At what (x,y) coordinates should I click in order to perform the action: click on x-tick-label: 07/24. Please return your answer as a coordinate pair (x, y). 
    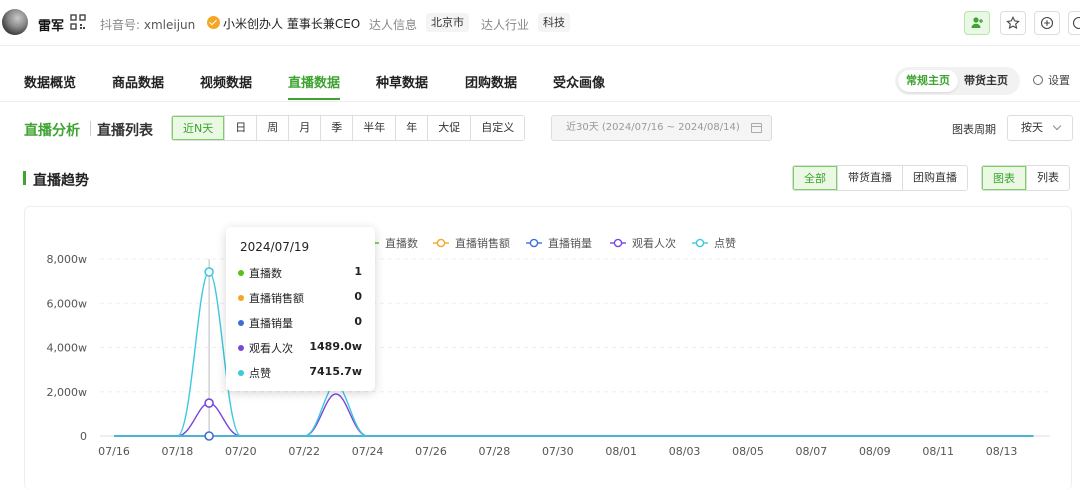
    Looking at the image, I should click on (368, 451).